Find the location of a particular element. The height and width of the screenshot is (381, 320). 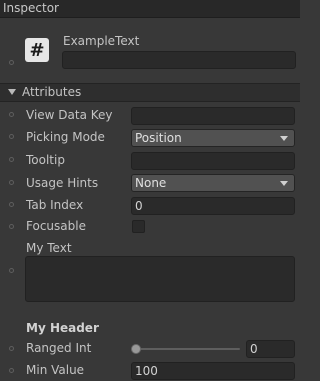

my-text-area is located at coordinates (160, 279).